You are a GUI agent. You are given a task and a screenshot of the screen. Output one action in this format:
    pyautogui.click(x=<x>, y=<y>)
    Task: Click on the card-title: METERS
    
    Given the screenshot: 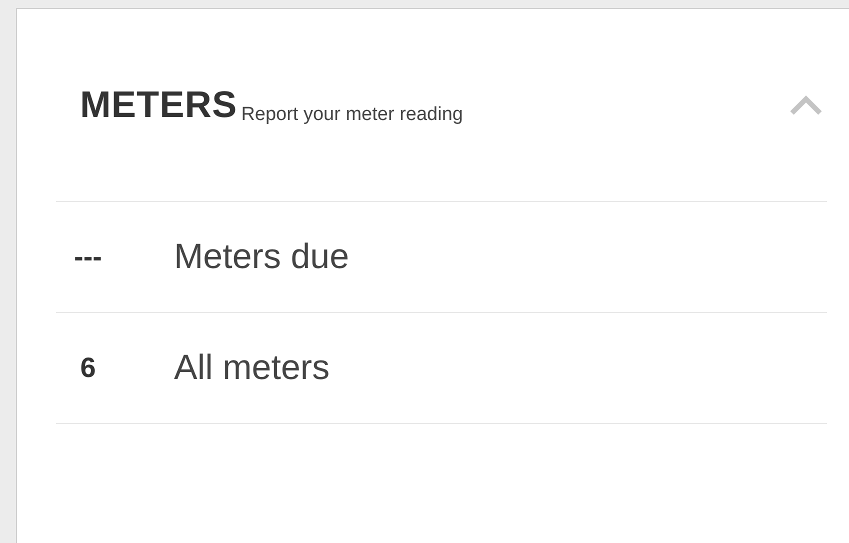 What is the action you would take?
    pyautogui.click(x=159, y=105)
    